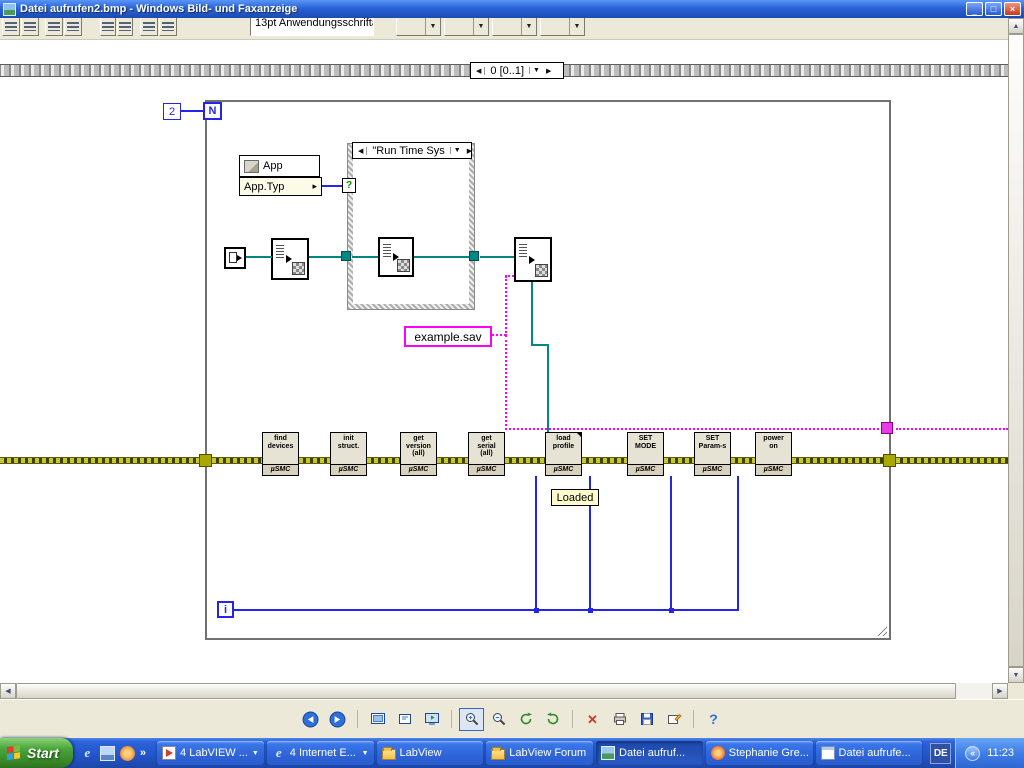 The width and height of the screenshot is (1024, 768). I want to click on scroll-up-icon: ▲, so click(1016, 26).